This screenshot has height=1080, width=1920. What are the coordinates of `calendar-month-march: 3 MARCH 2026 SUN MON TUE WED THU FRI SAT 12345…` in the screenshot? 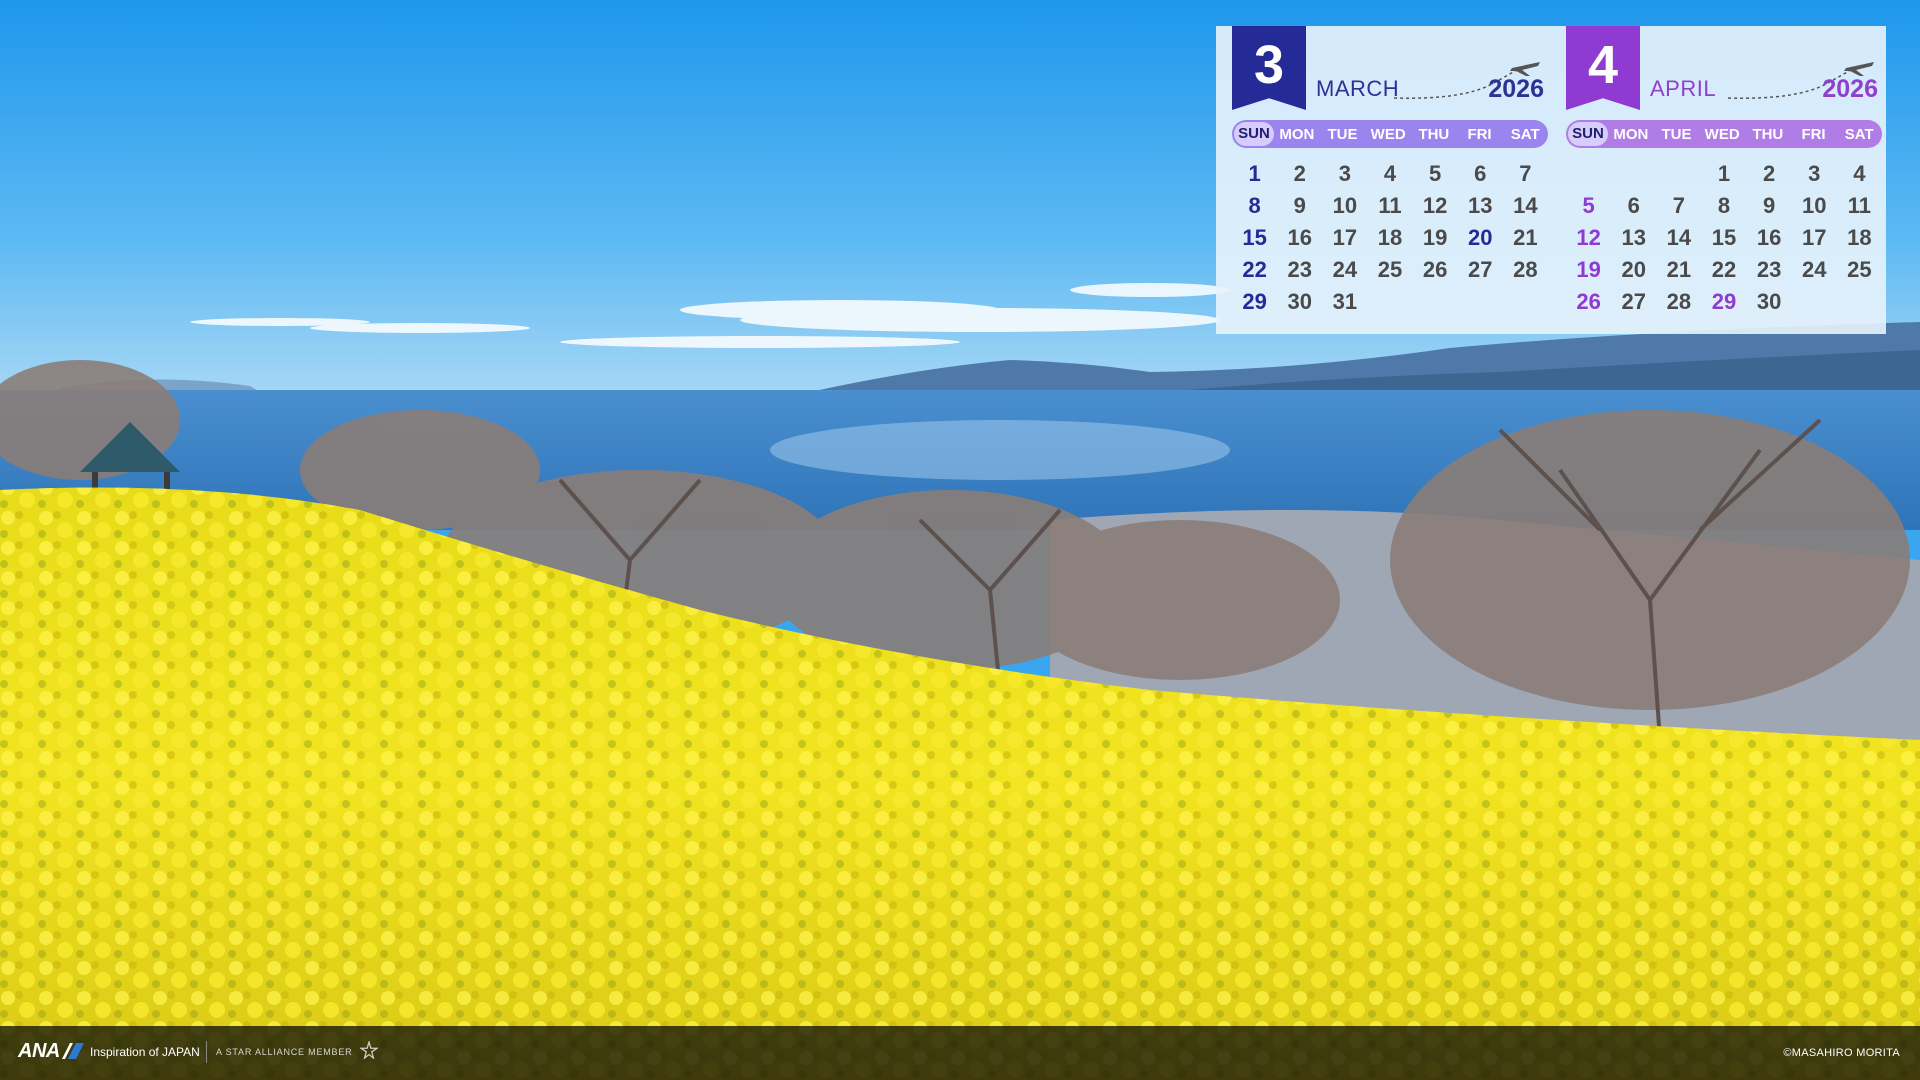 It's located at (1390, 180).